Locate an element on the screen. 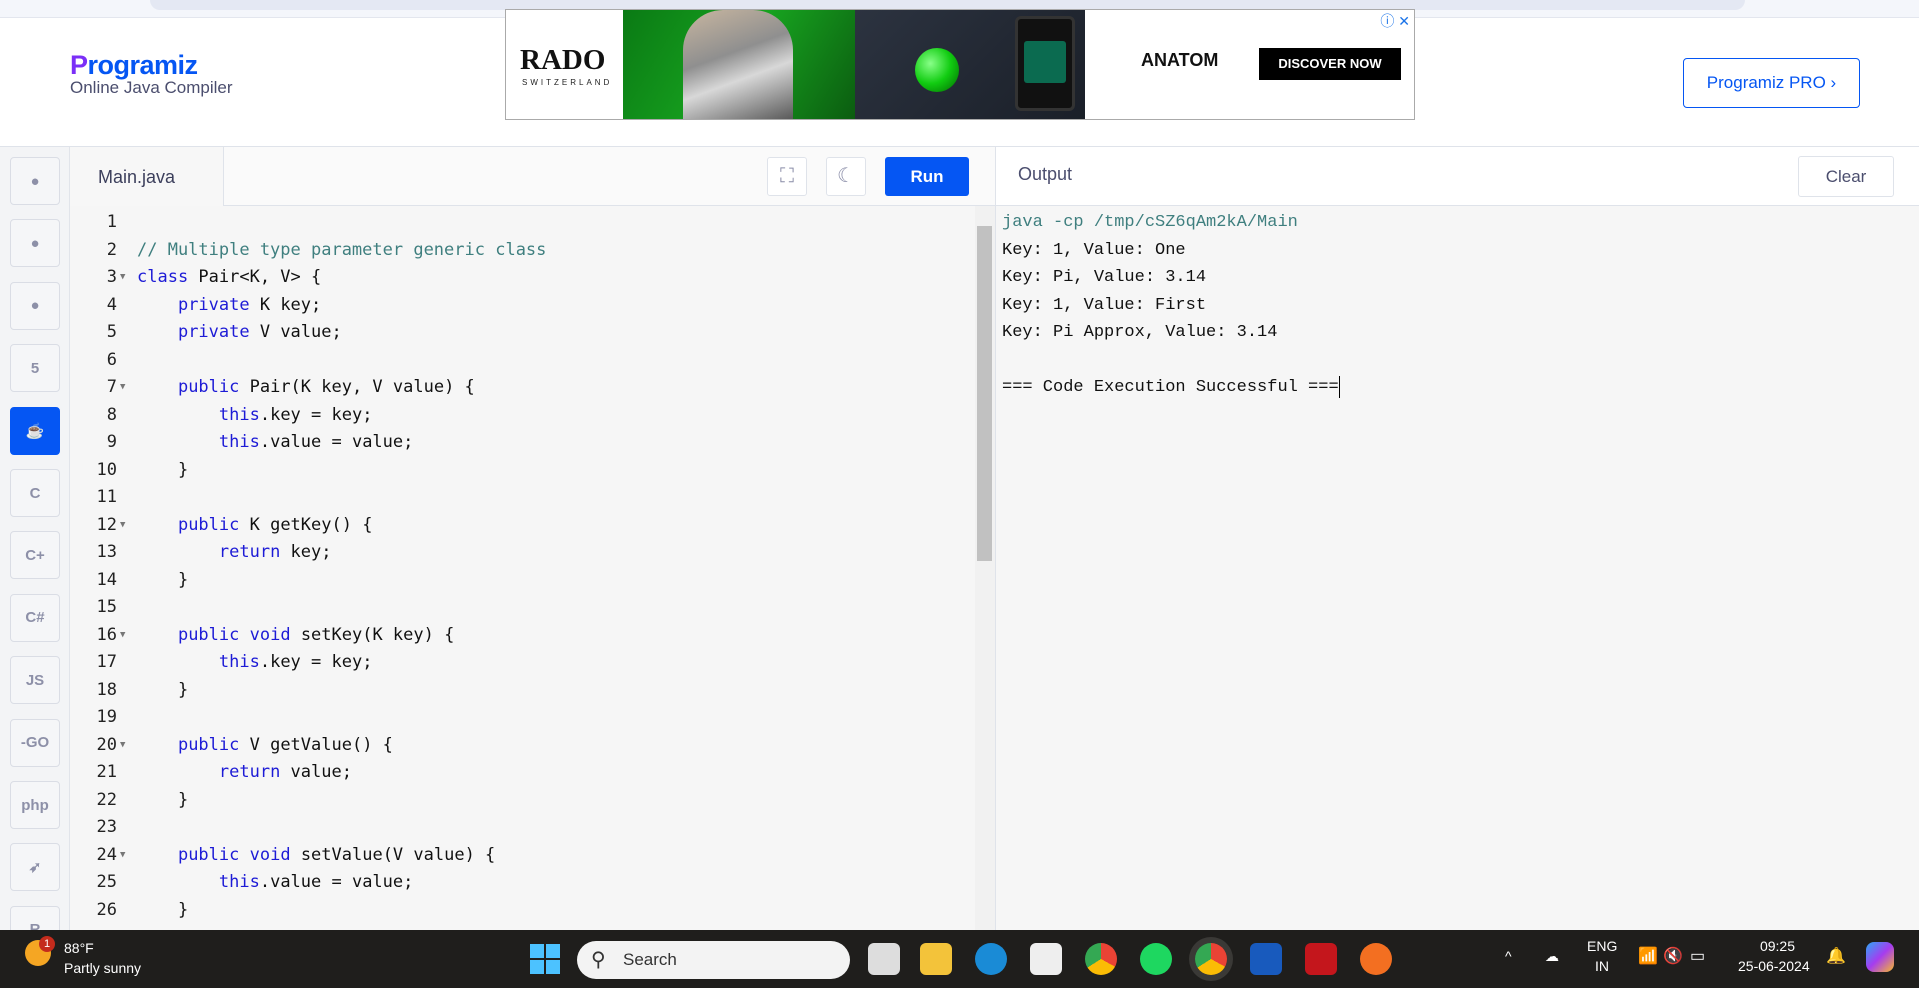 Image resolution: width=1919 pixels, height=988 pixels. output-line: Key: 1, Value: One is located at coordinates (1094, 250).